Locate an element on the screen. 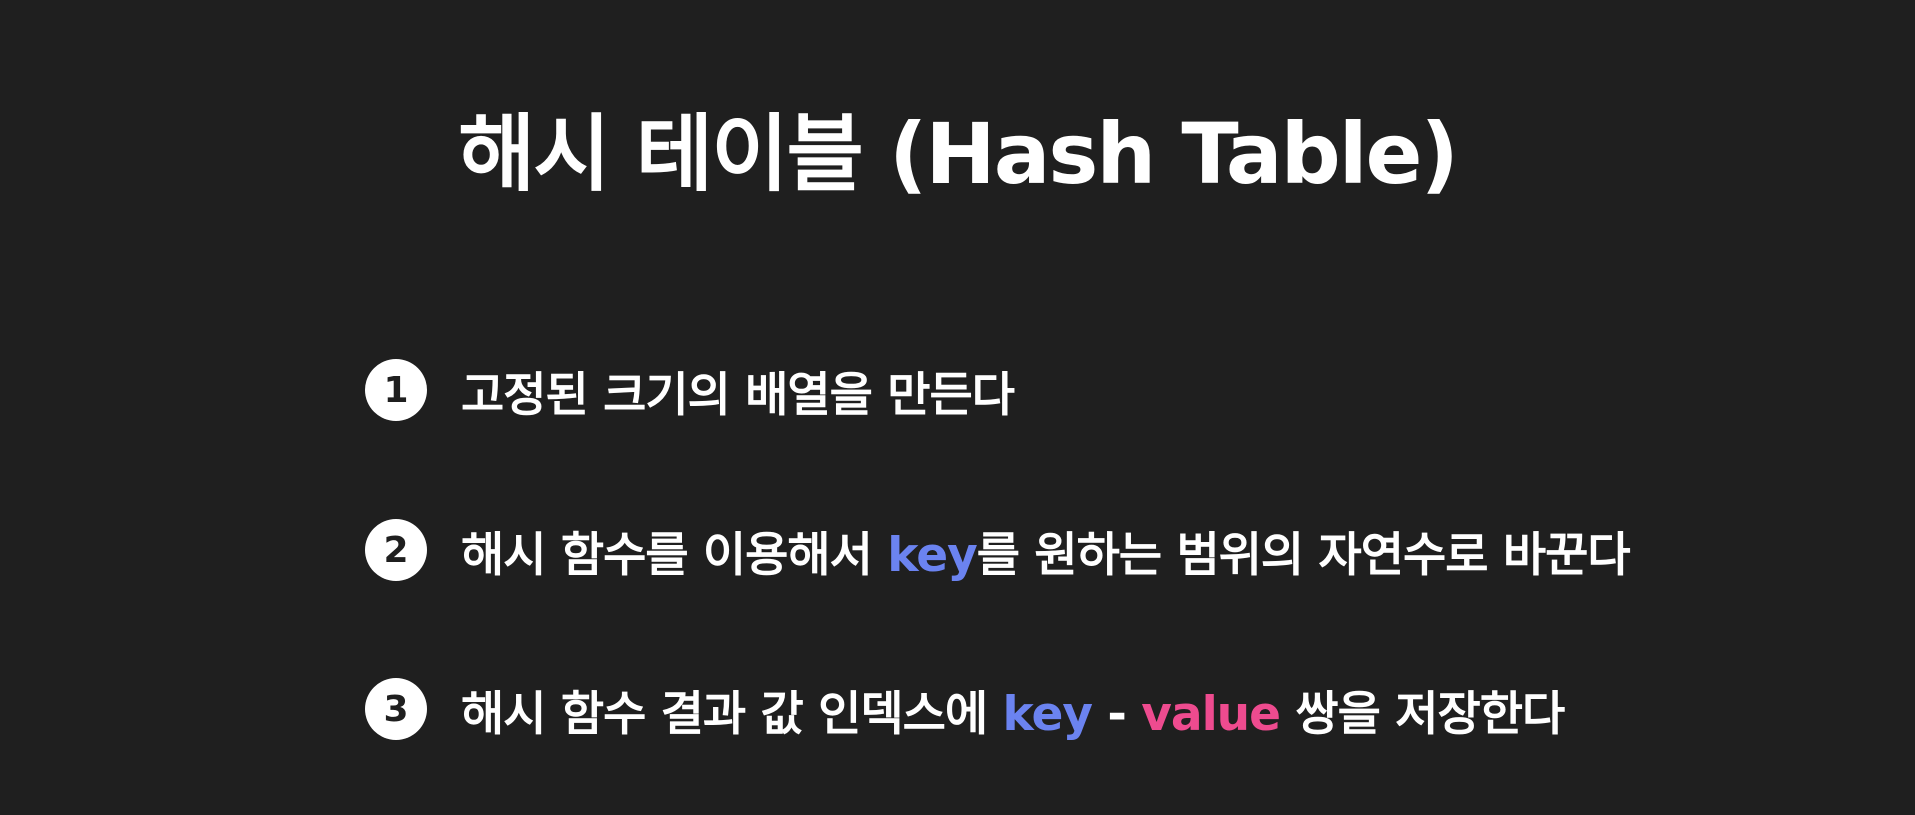 This screenshot has height=815, width=1915. step-text-1: 고정된 크기의 배열을 만든다 is located at coordinates (738, 390).